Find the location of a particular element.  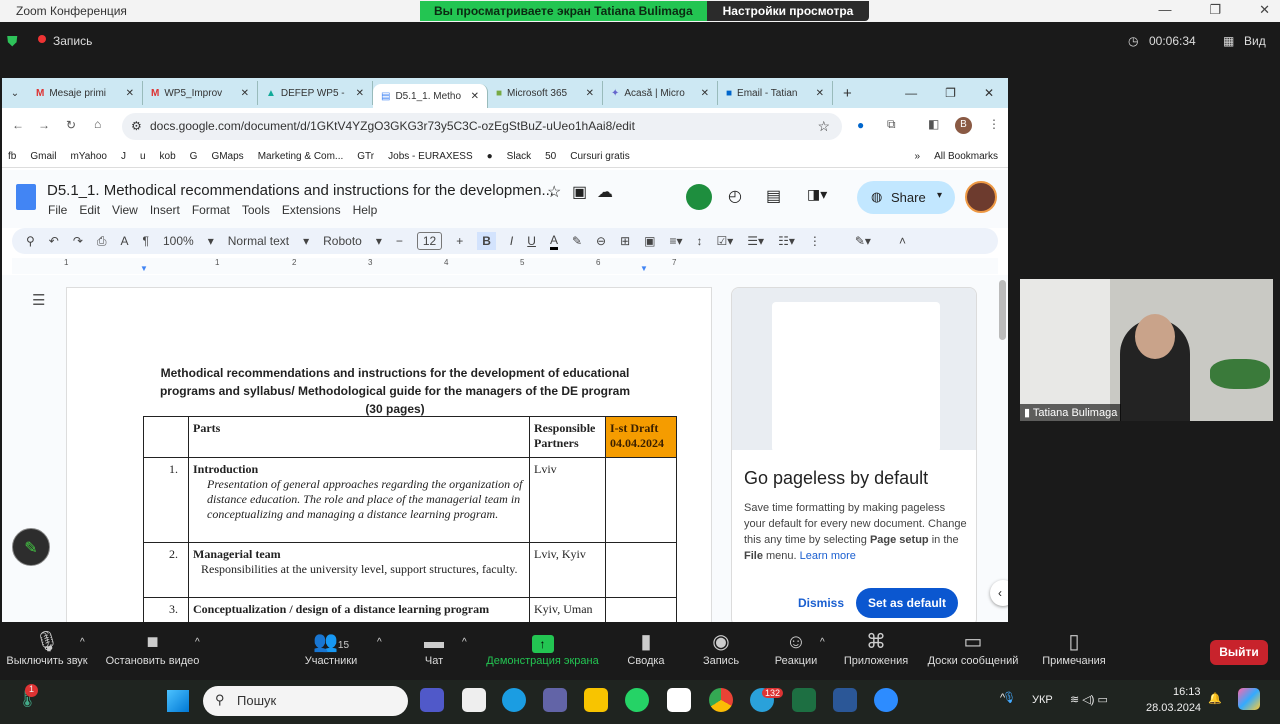

star-icon: ☆ is located at coordinates (554, 192).